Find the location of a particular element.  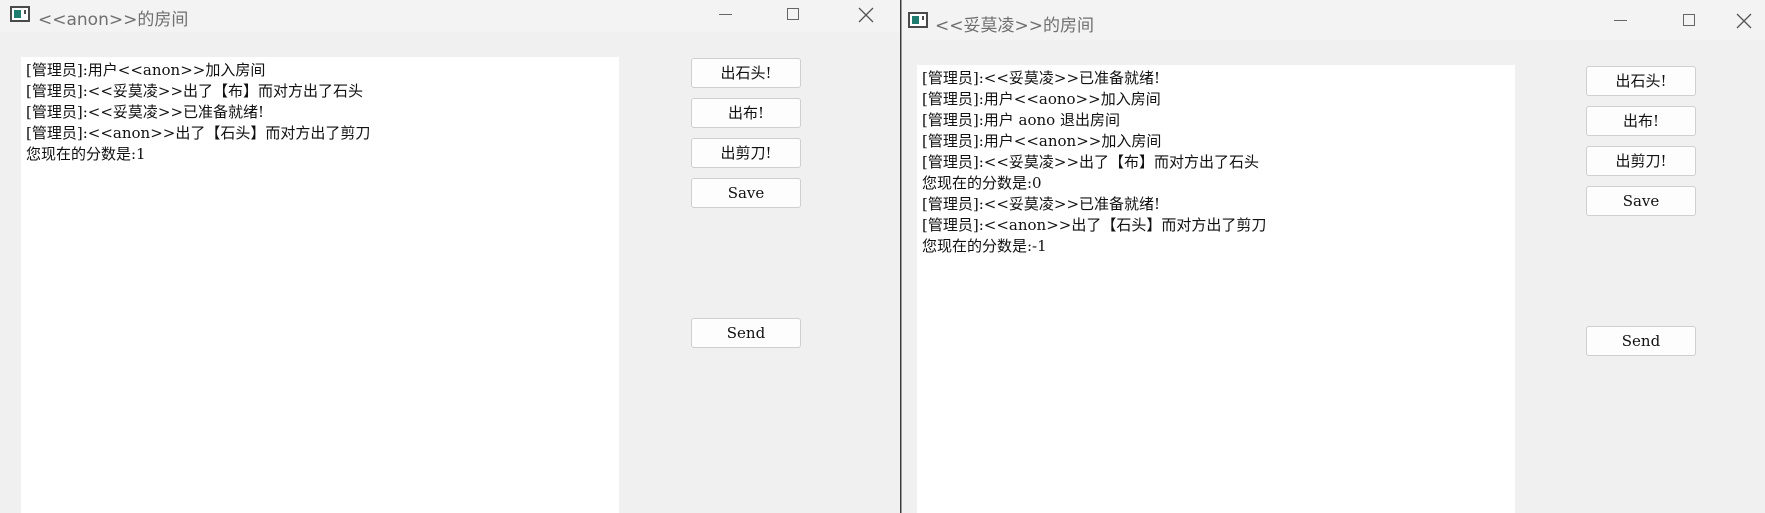

score-line: 您现在的分数是:-1 is located at coordinates (984, 246).